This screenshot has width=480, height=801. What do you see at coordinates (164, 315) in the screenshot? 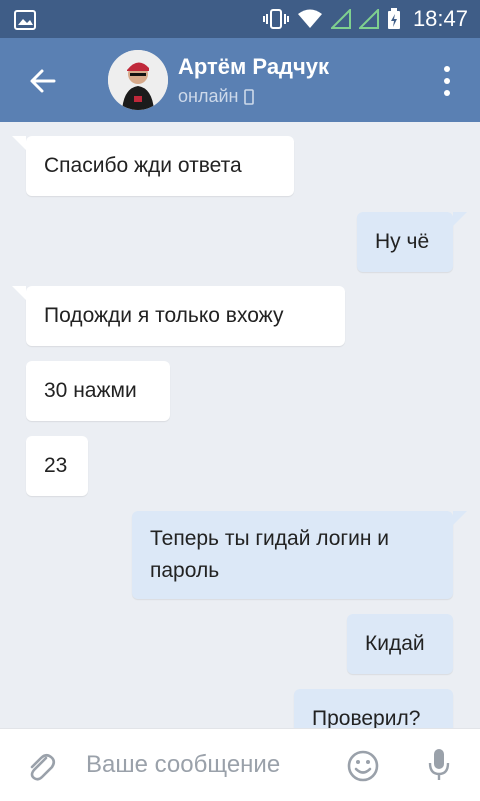
I see `message-text: Подожди я только вхожу` at bounding box center [164, 315].